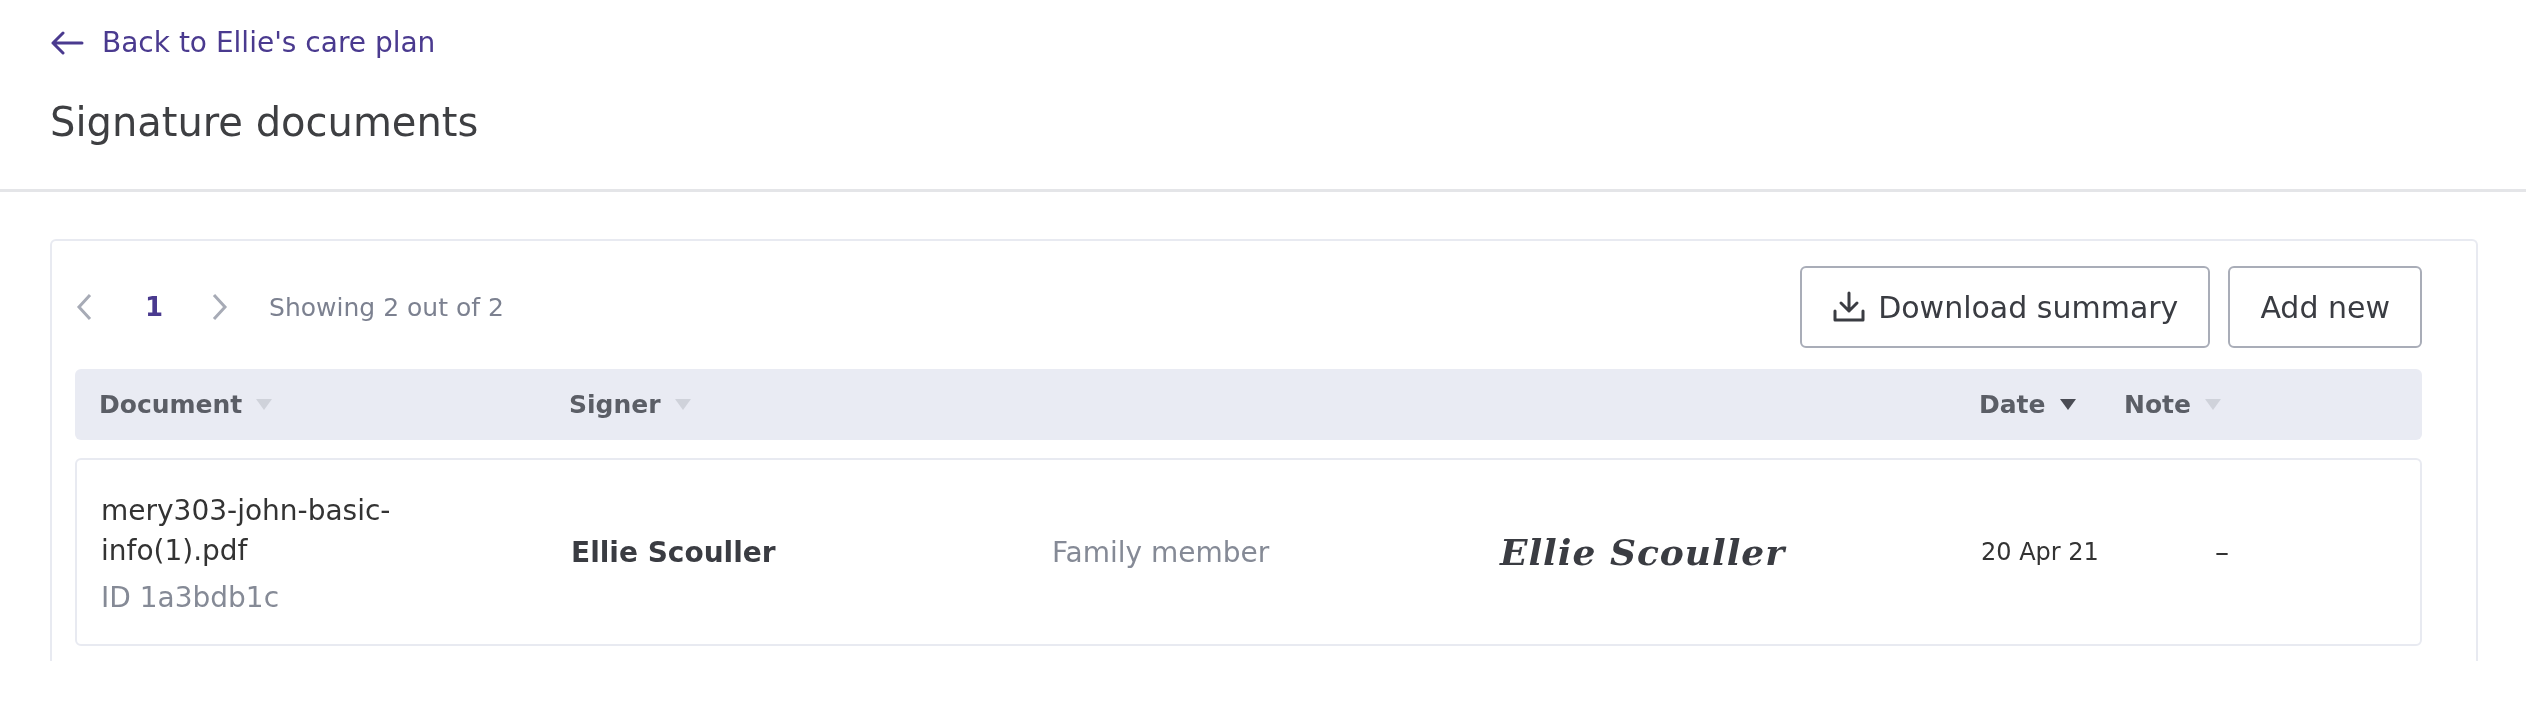  I want to click on column-header: Date, so click(2012, 404).